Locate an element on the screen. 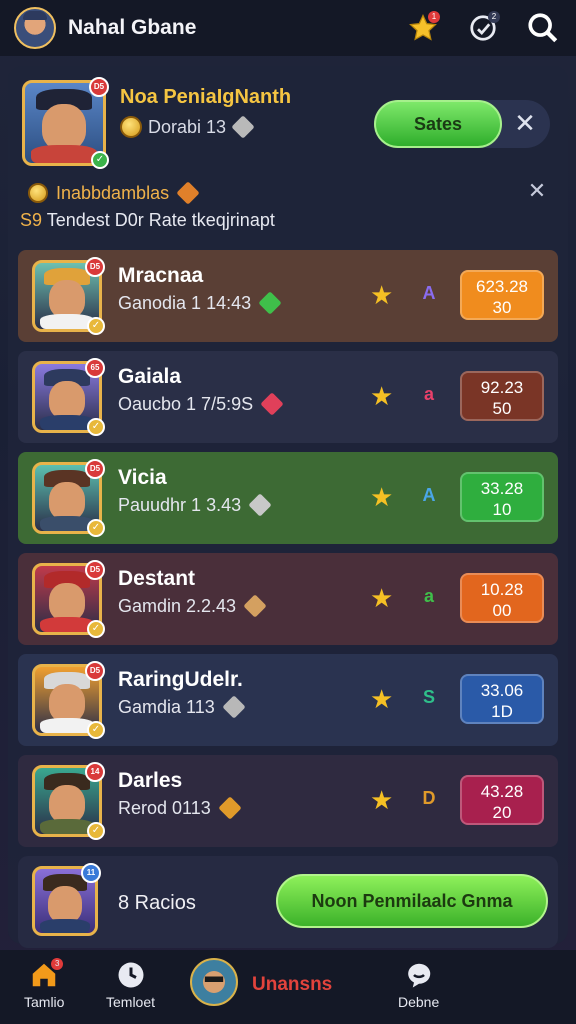  verified-icon: ✓ is located at coordinates (100, 160).